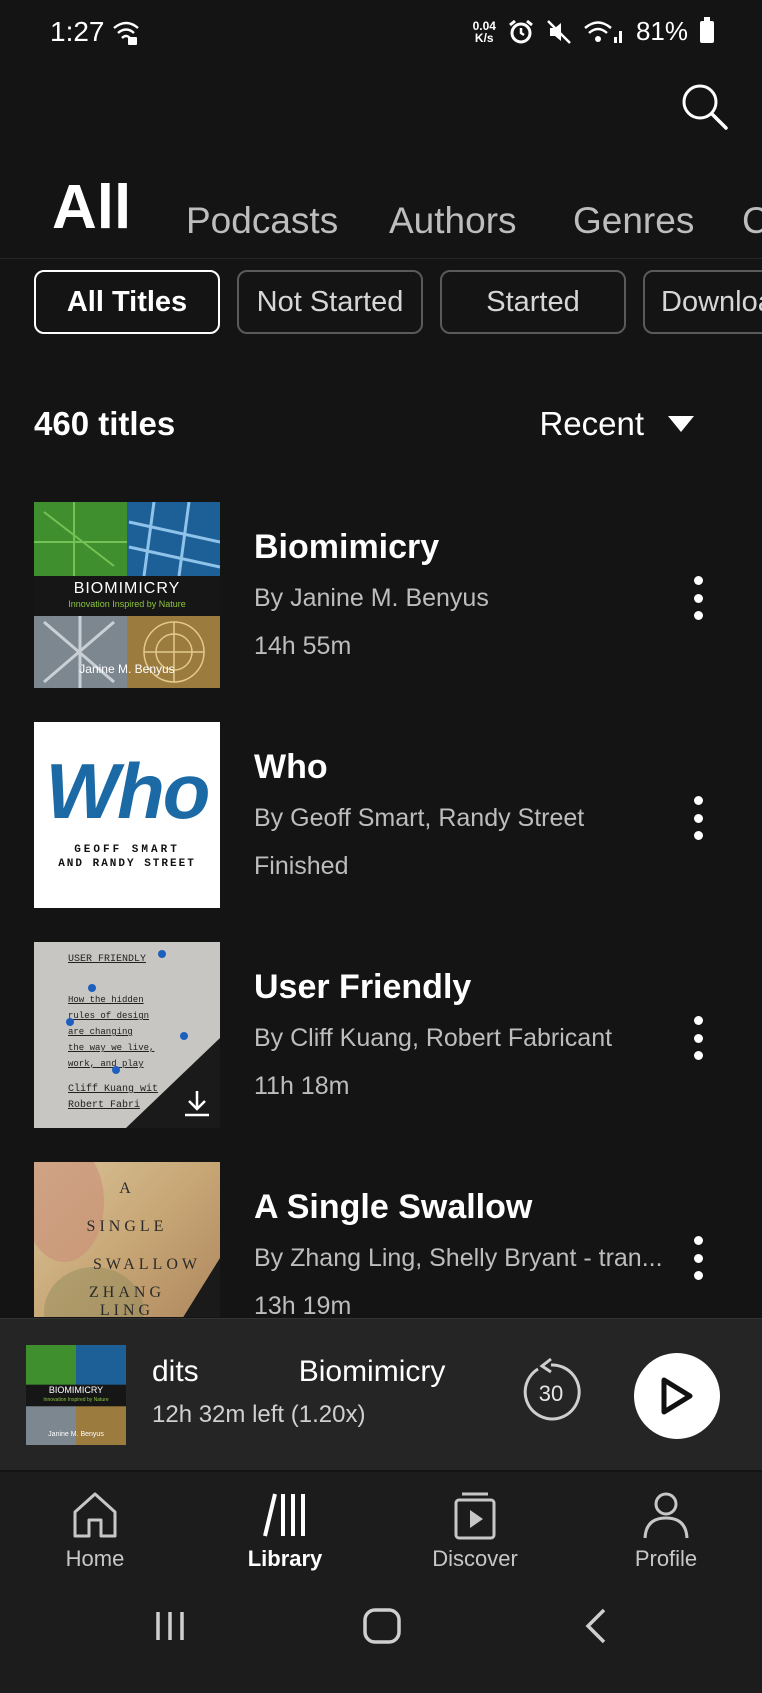  I want to click on nav-profile: Profile, so click(666, 1531).